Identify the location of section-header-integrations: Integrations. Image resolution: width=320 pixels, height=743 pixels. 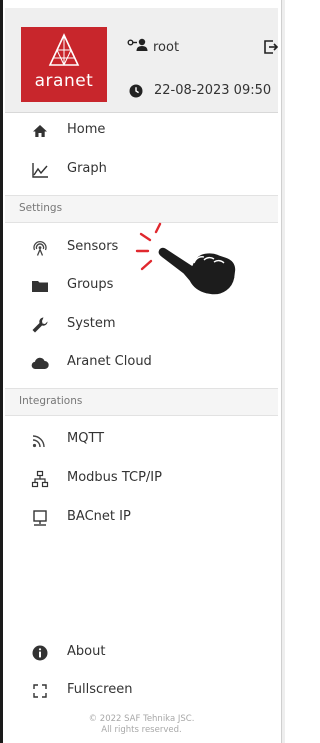
(141, 402).